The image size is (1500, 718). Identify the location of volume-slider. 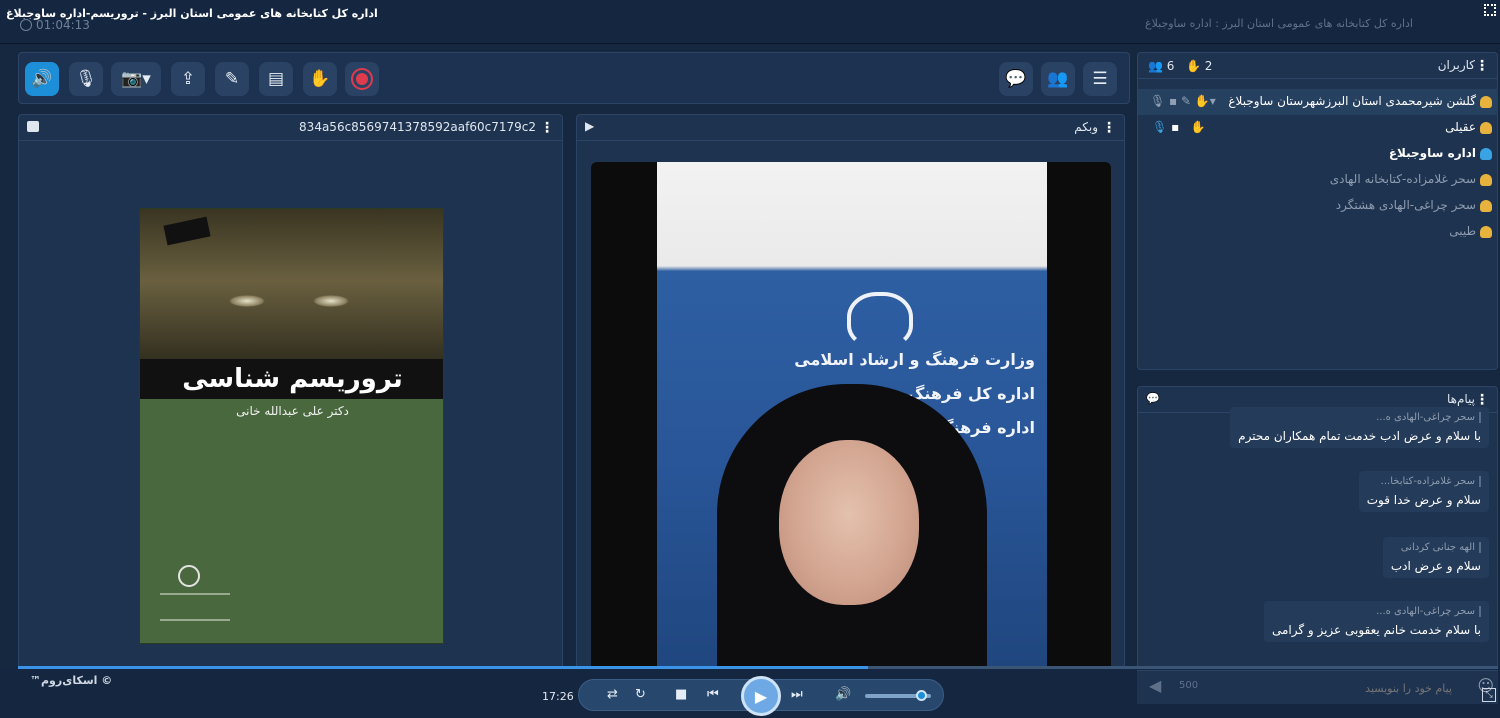
(898, 695).